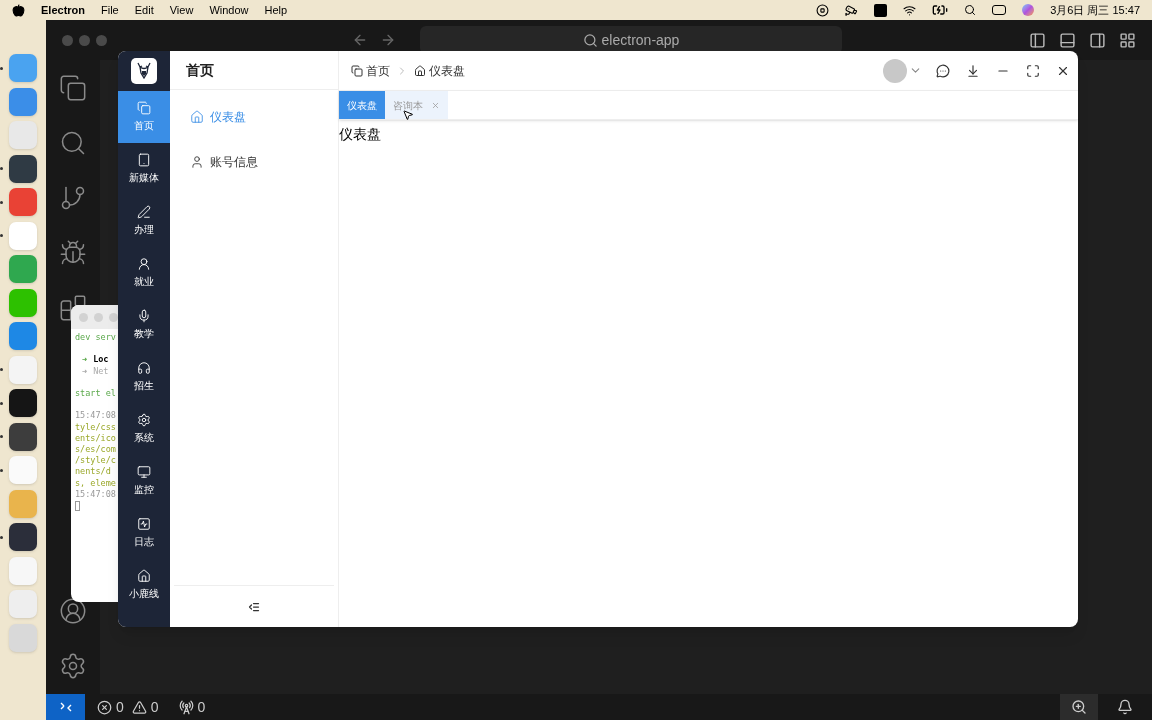 The width and height of the screenshot is (1152, 720). Describe the element at coordinates (943, 70) in the screenshot. I see `message-icon` at that location.